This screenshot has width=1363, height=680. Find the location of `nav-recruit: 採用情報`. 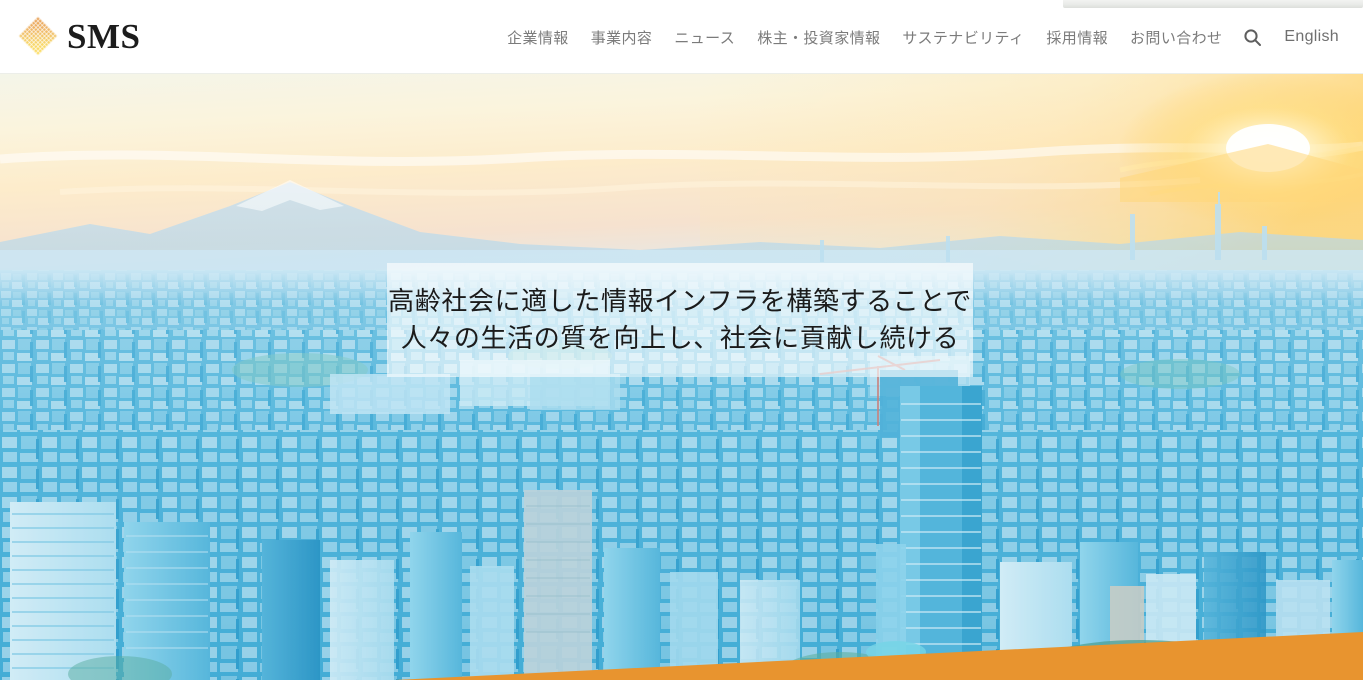

nav-recruit: 採用情報 is located at coordinates (1077, 37).